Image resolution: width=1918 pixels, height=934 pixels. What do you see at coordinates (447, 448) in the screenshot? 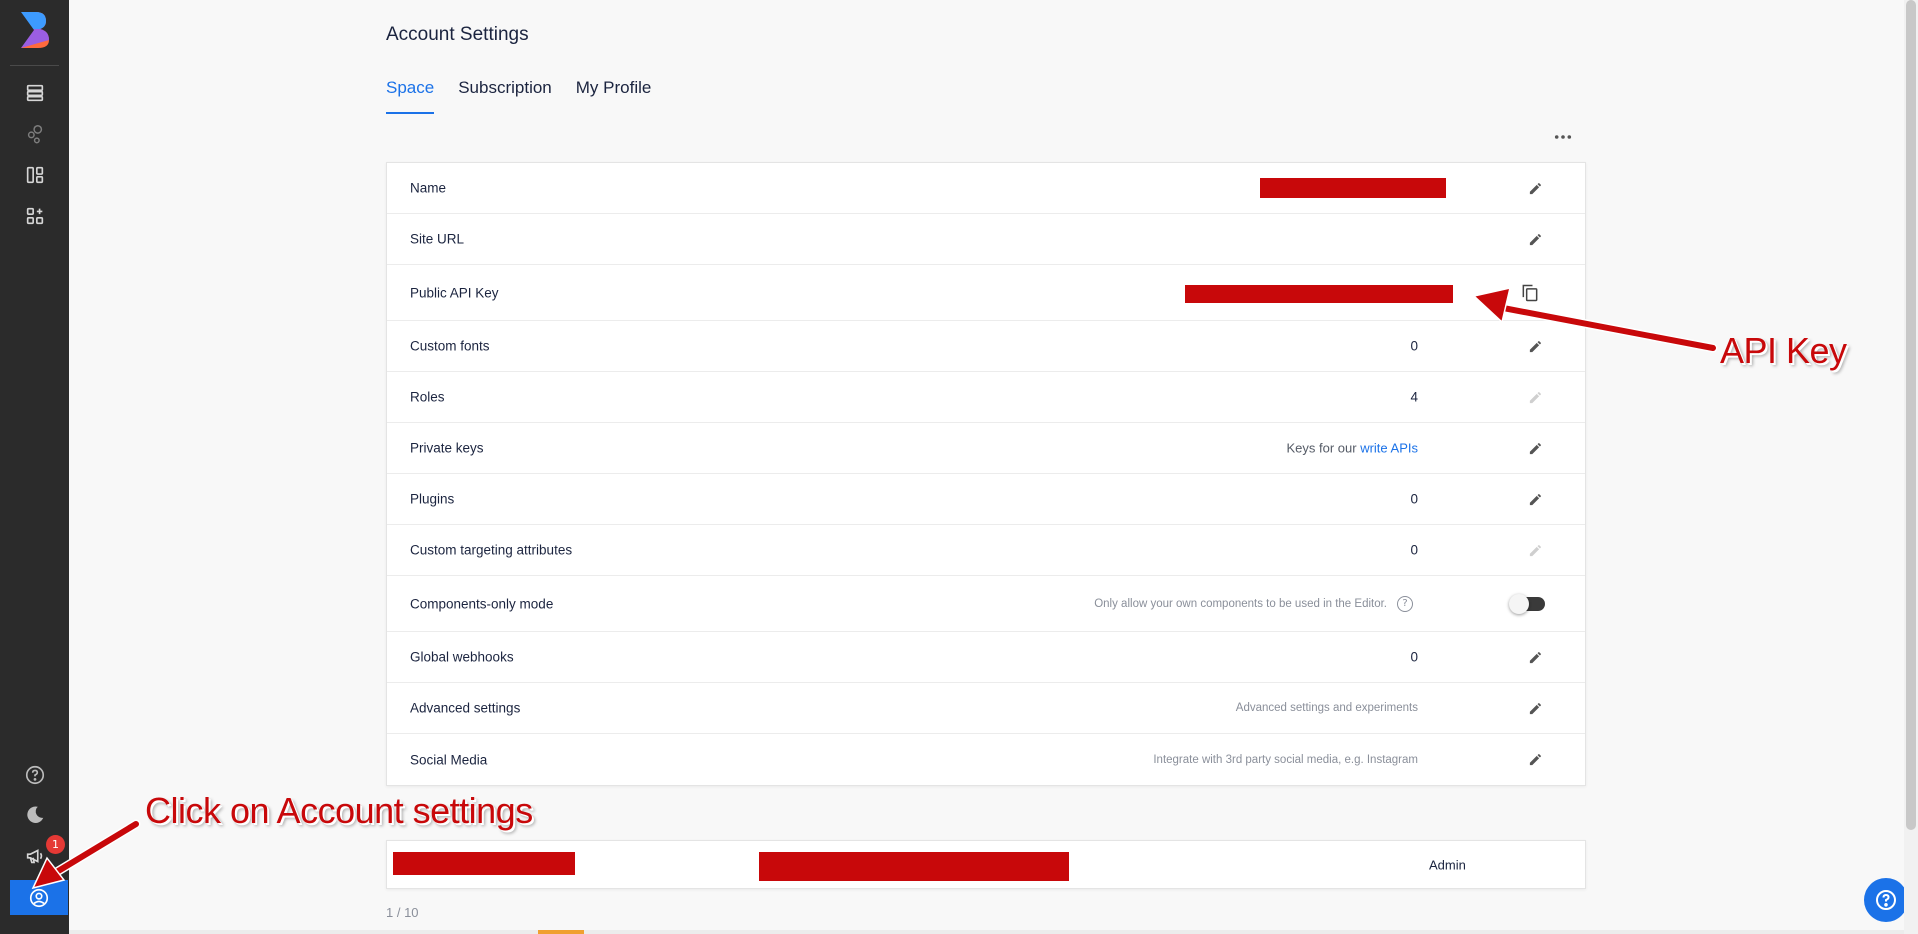
I see `row-label: Private keys` at bounding box center [447, 448].